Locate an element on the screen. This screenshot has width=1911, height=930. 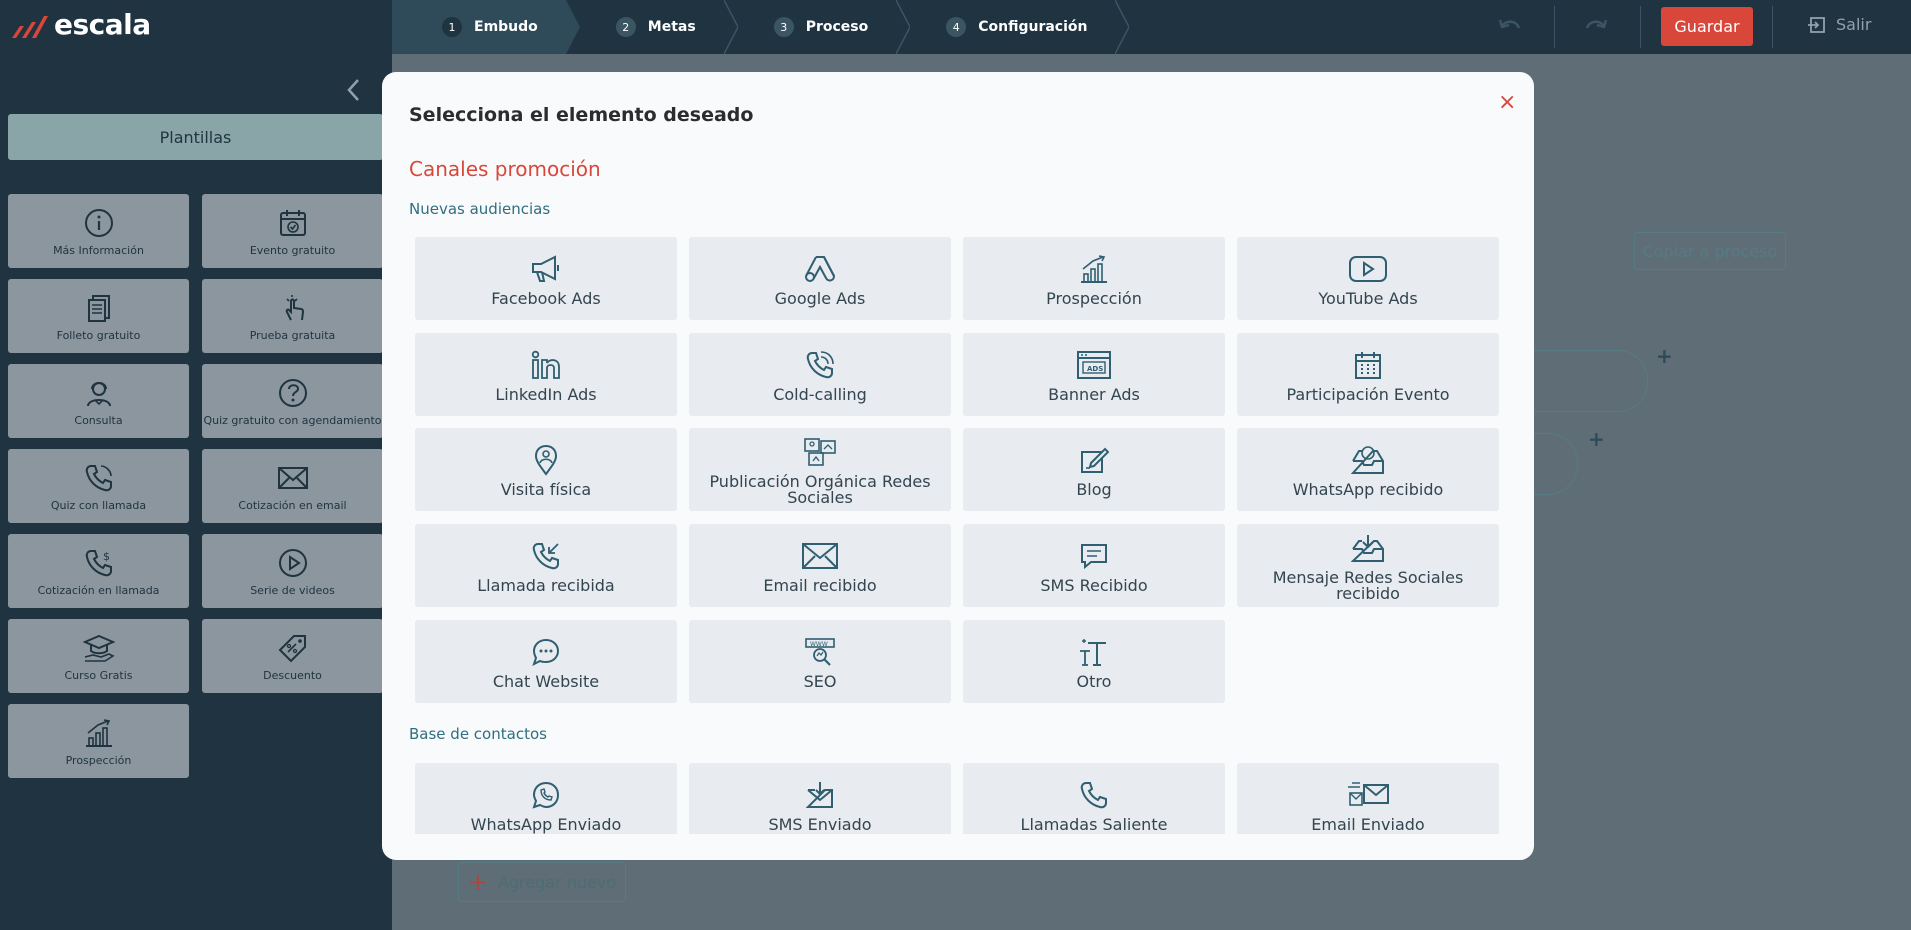
template-tile: Cotización en email is located at coordinates (292, 486).